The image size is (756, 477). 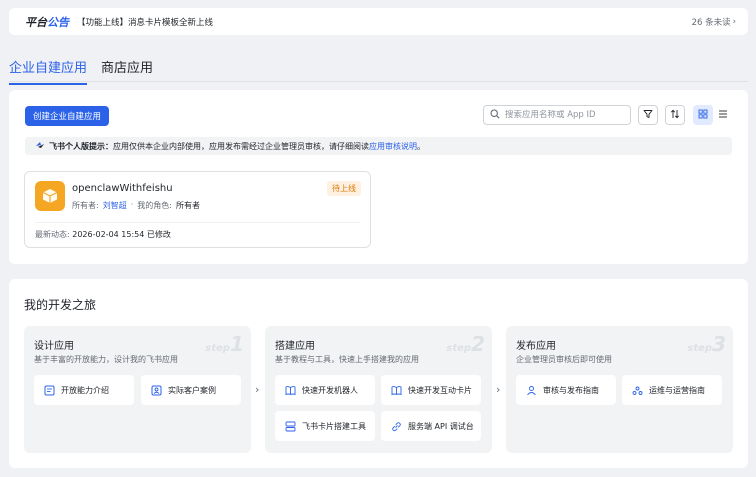 I want to click on chip-ops-guide: 运维与运营指南, so click(x=672, y=390).